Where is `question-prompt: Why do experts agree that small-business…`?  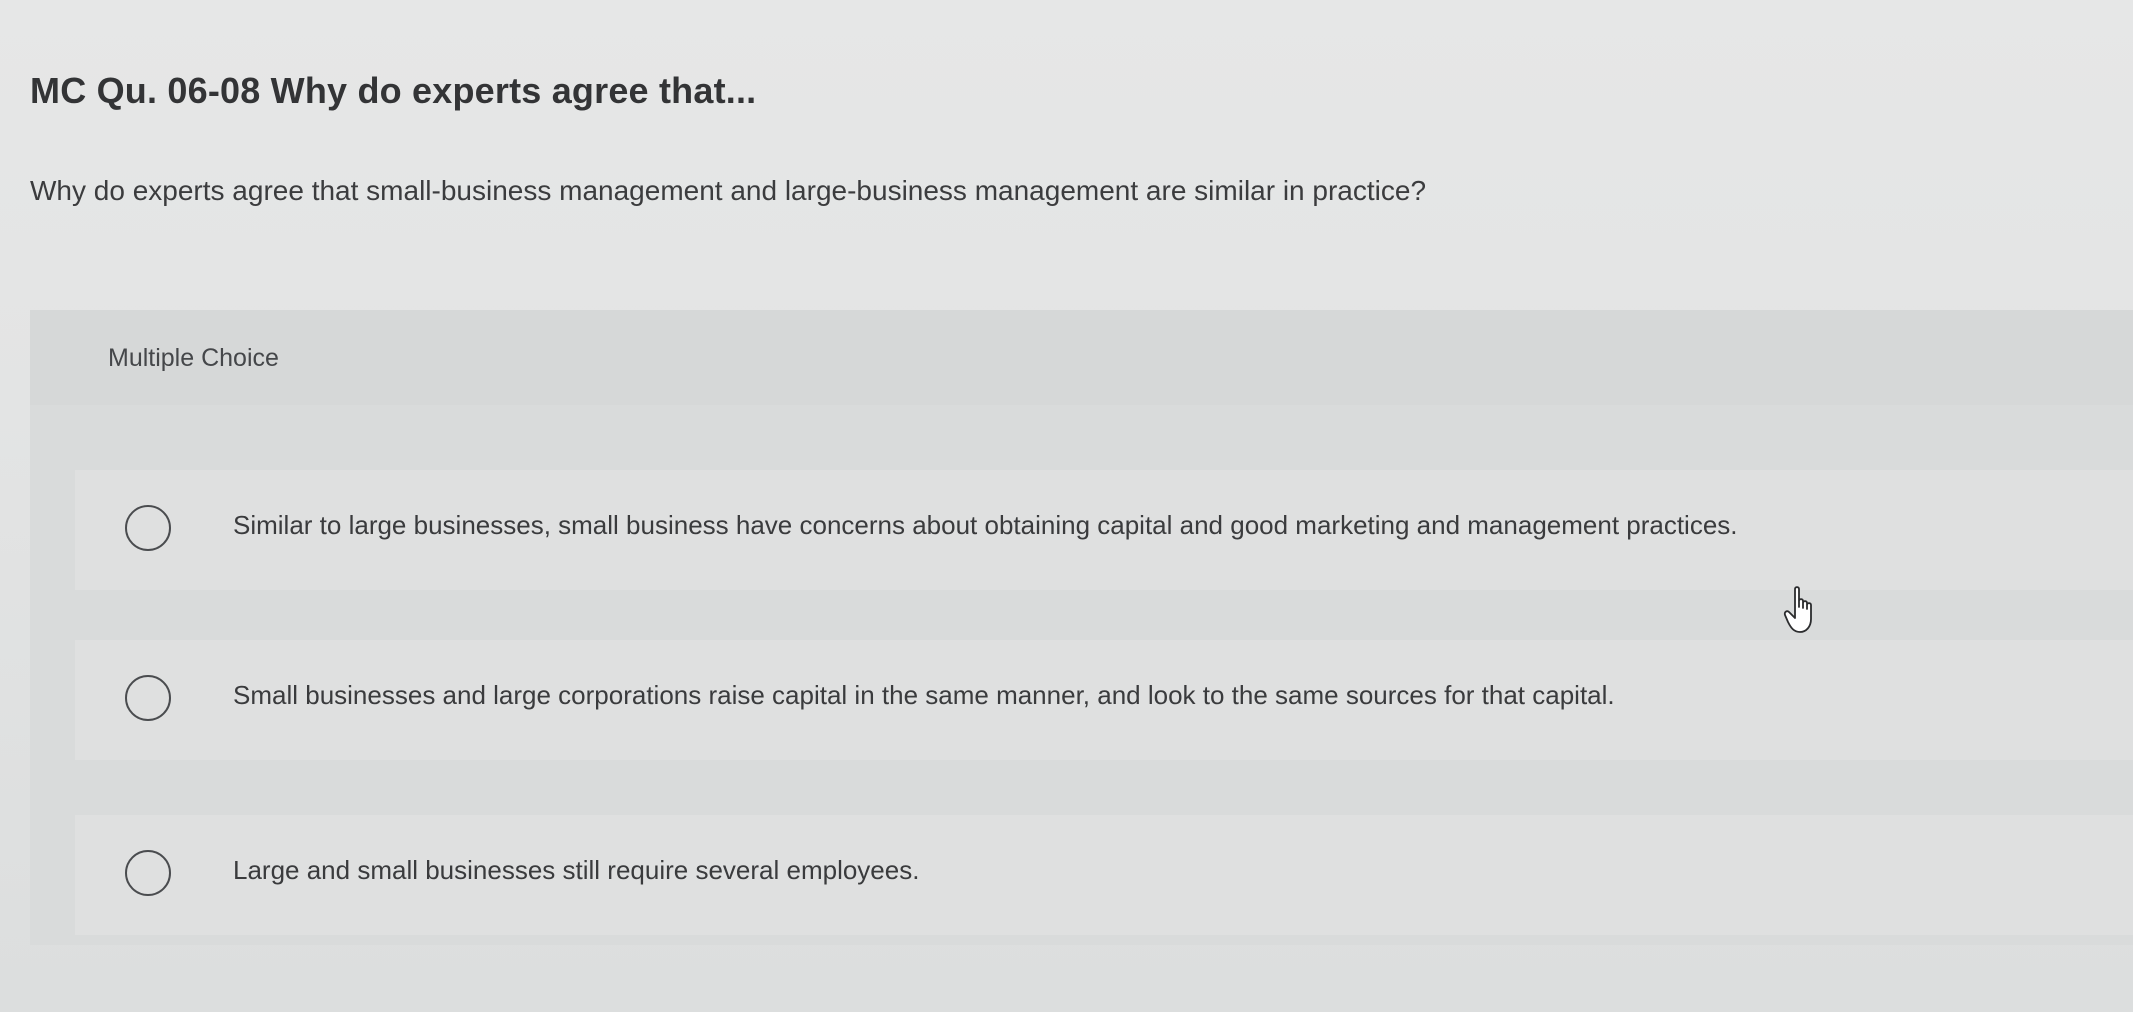
question-prompt: Why do experts agree that small-business… is located at coordinates (728, 190).